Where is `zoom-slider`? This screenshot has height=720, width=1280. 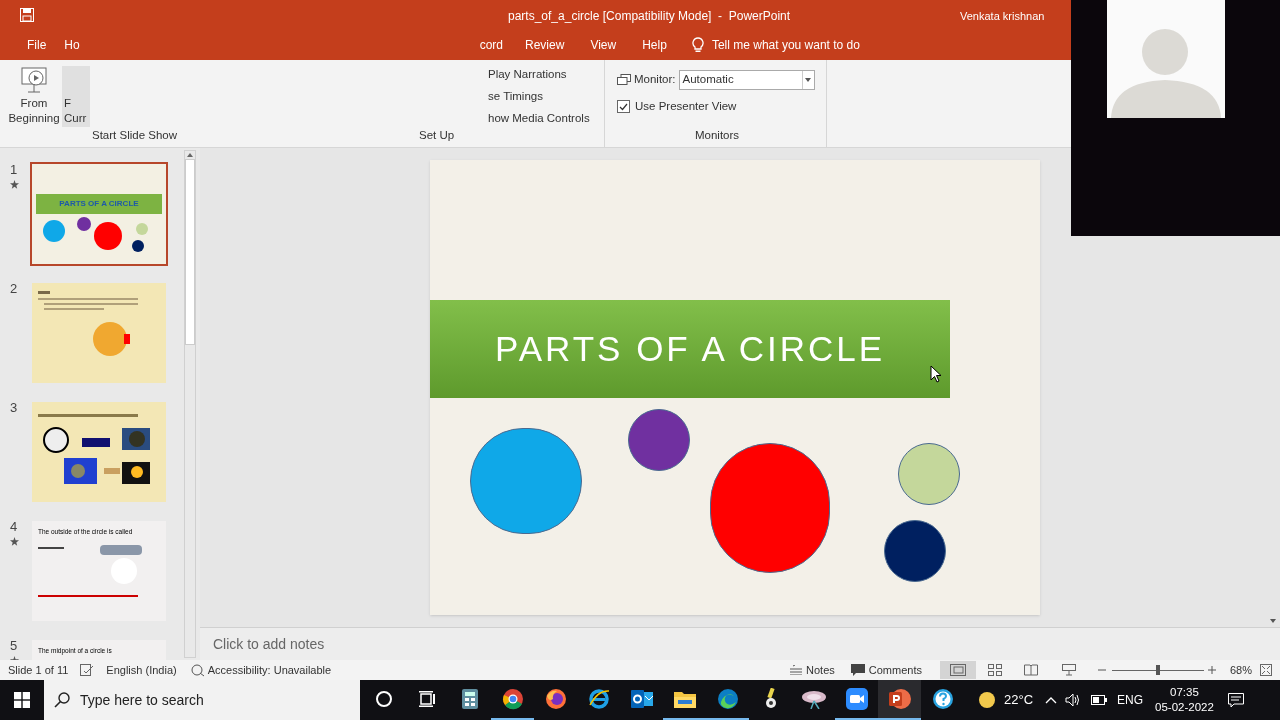
zoom-slider is located at coordinates (1157, 670).